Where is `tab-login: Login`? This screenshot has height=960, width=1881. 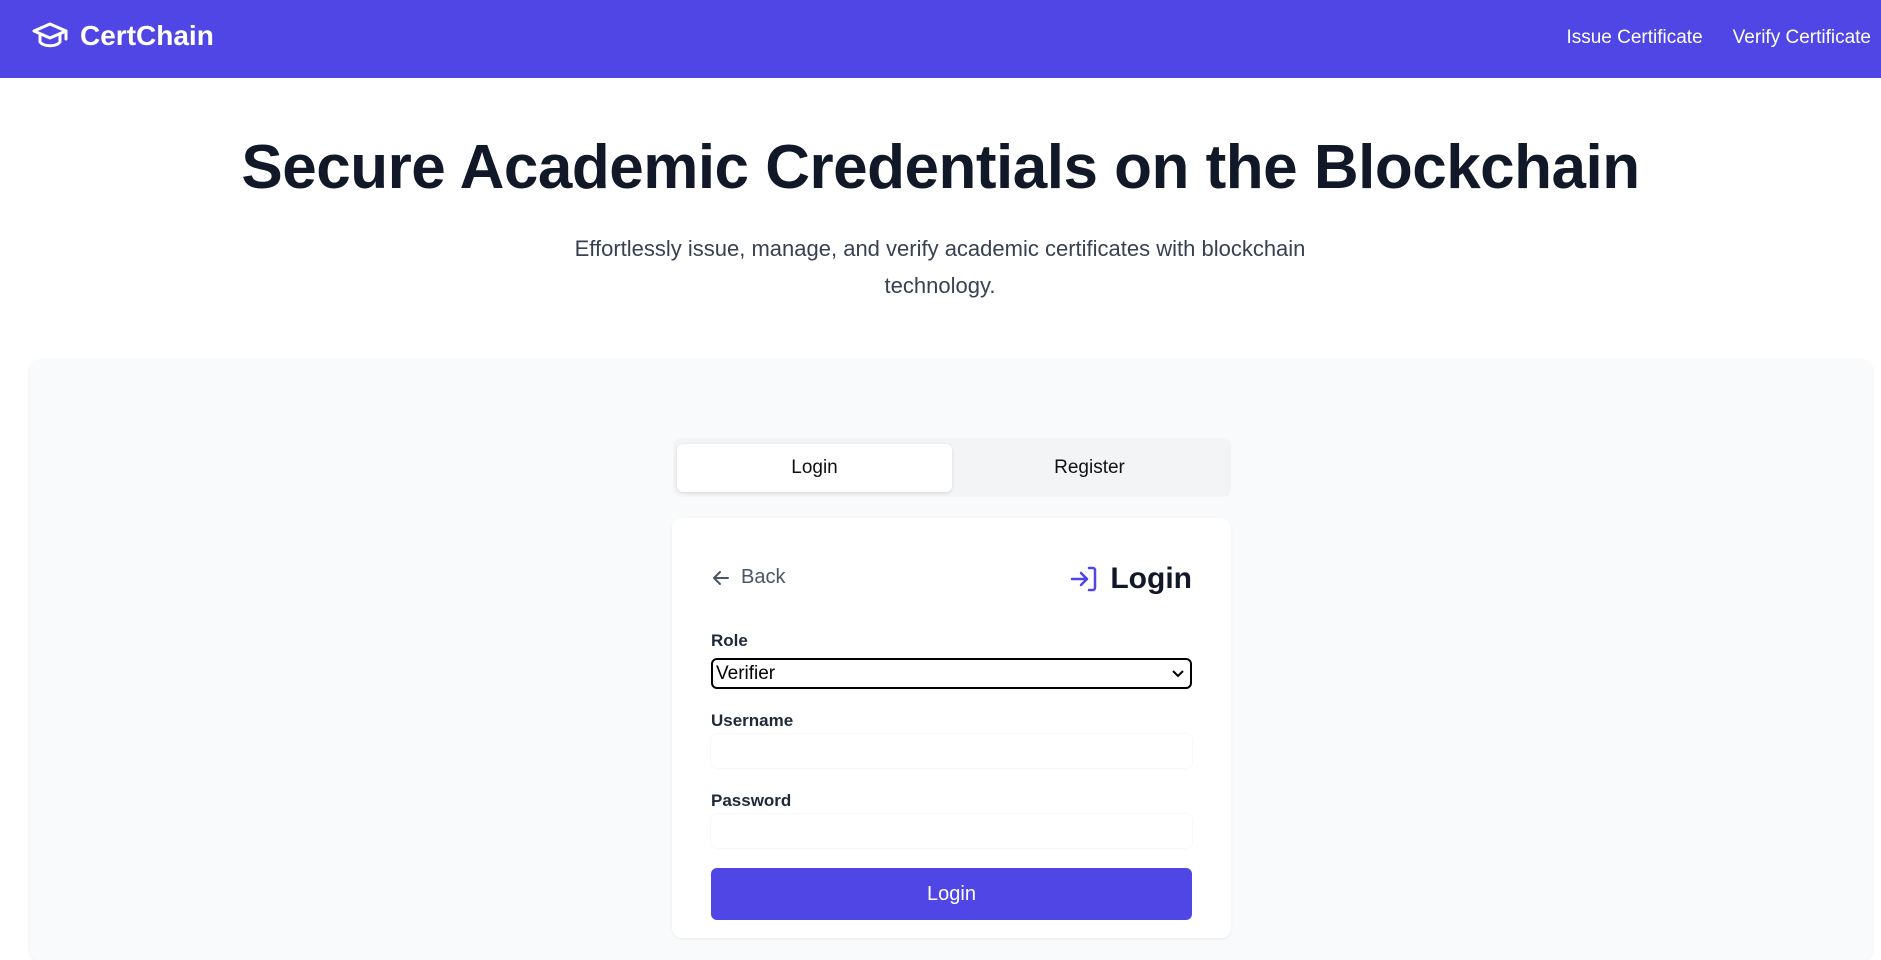 tab-login: Login is located at coordinates (814, 468).